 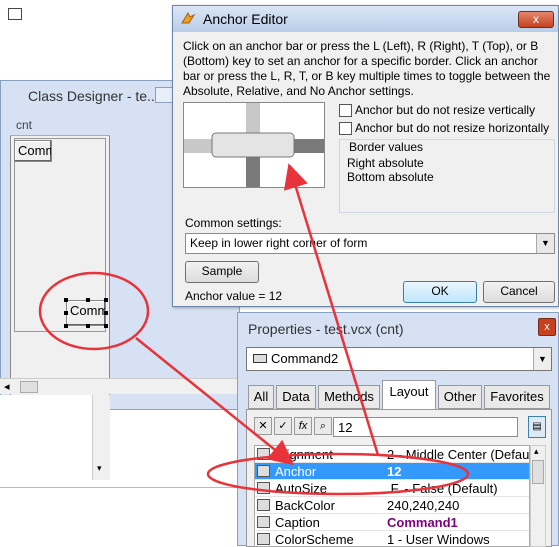 I want to click on command2-button: Comm, so click(x=86, y=313).